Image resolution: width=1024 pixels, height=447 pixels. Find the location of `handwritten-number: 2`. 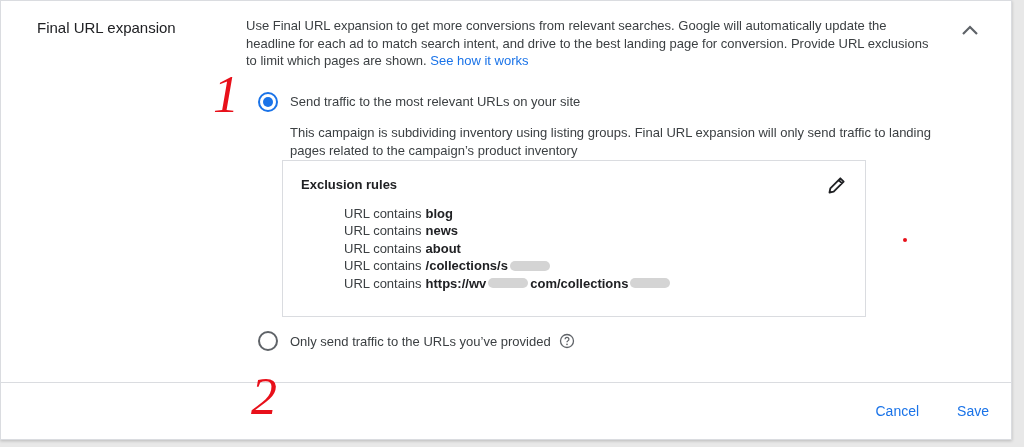

handwritten-number: 2 is located at coordinates (264, 397).